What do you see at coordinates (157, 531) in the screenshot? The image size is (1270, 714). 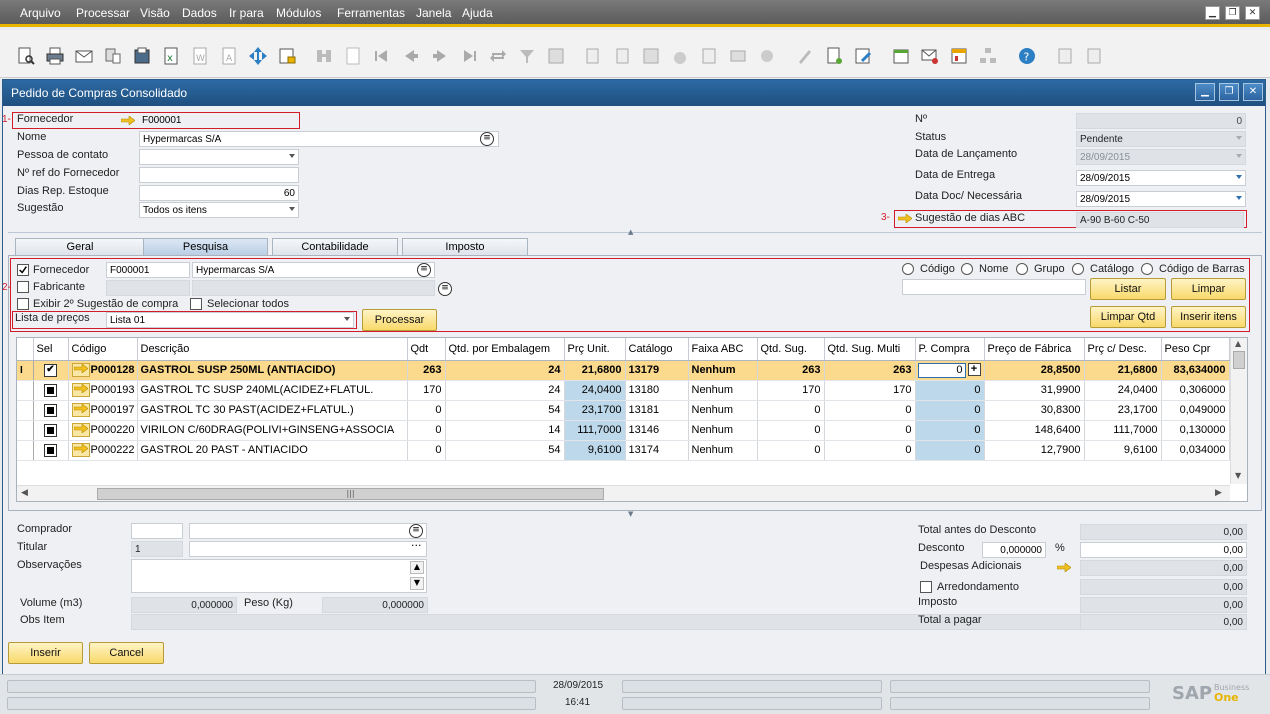 I see `comprador-code` at bounding box center [157, 531].